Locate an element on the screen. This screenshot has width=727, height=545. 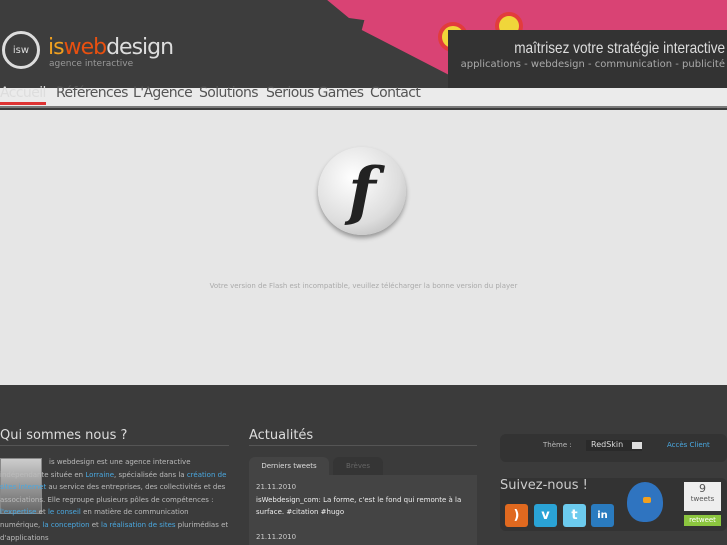
link-expertise: l'expertise is located at coordinates (18, 512).